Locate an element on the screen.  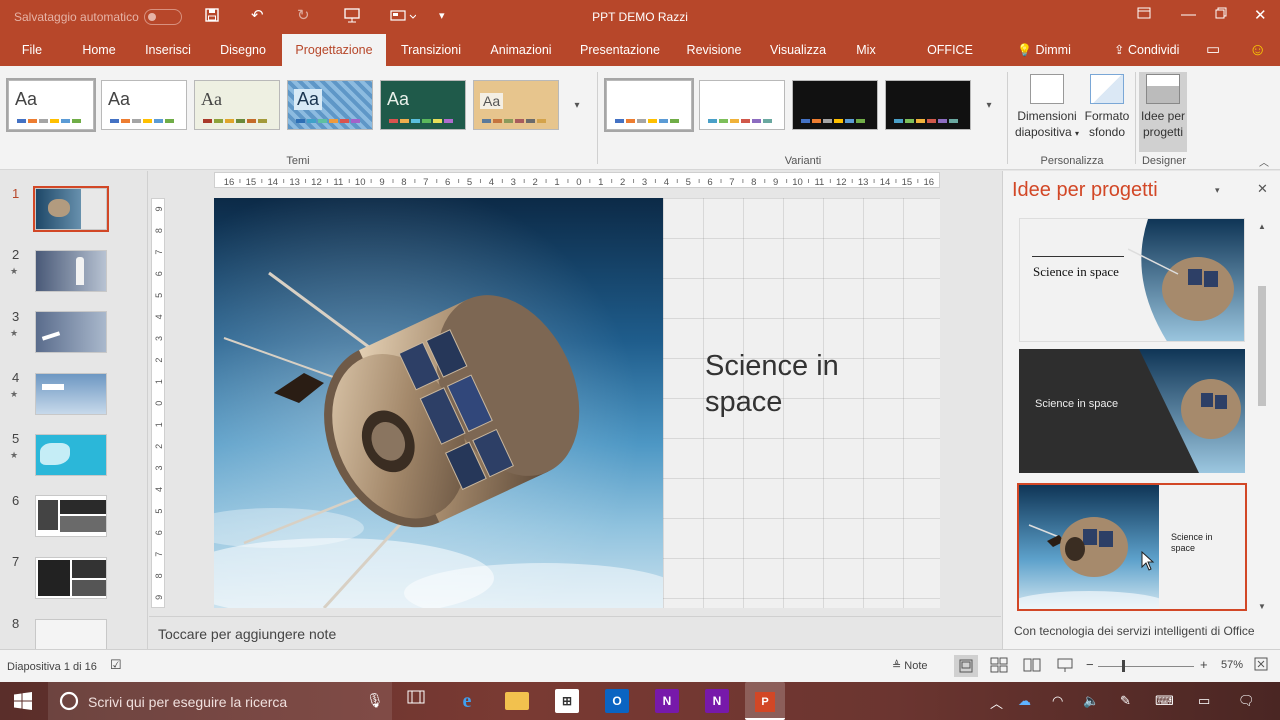
onenote-icon: N is located at coordinates (667, 701).